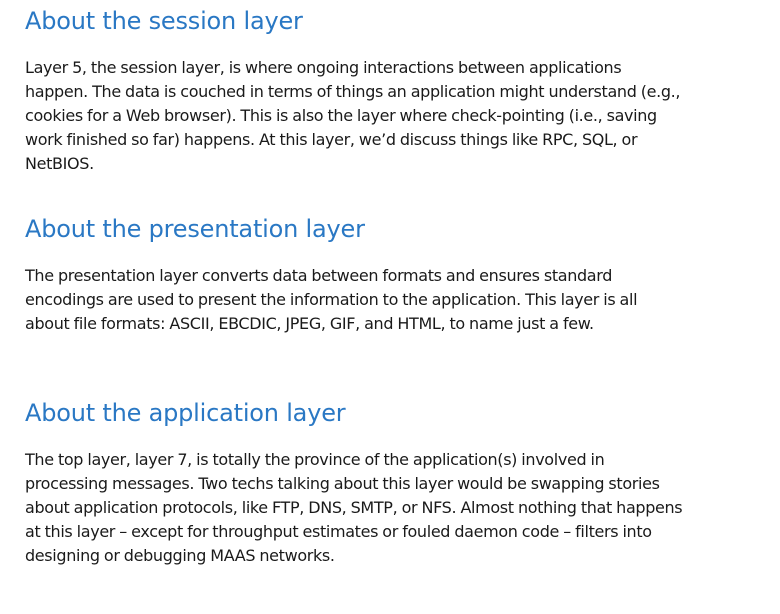  What do you see at coordinates (185, 413) in the screenshot?
I see `application-layer-heading: About the application layer` at bounding box center [185, 413].